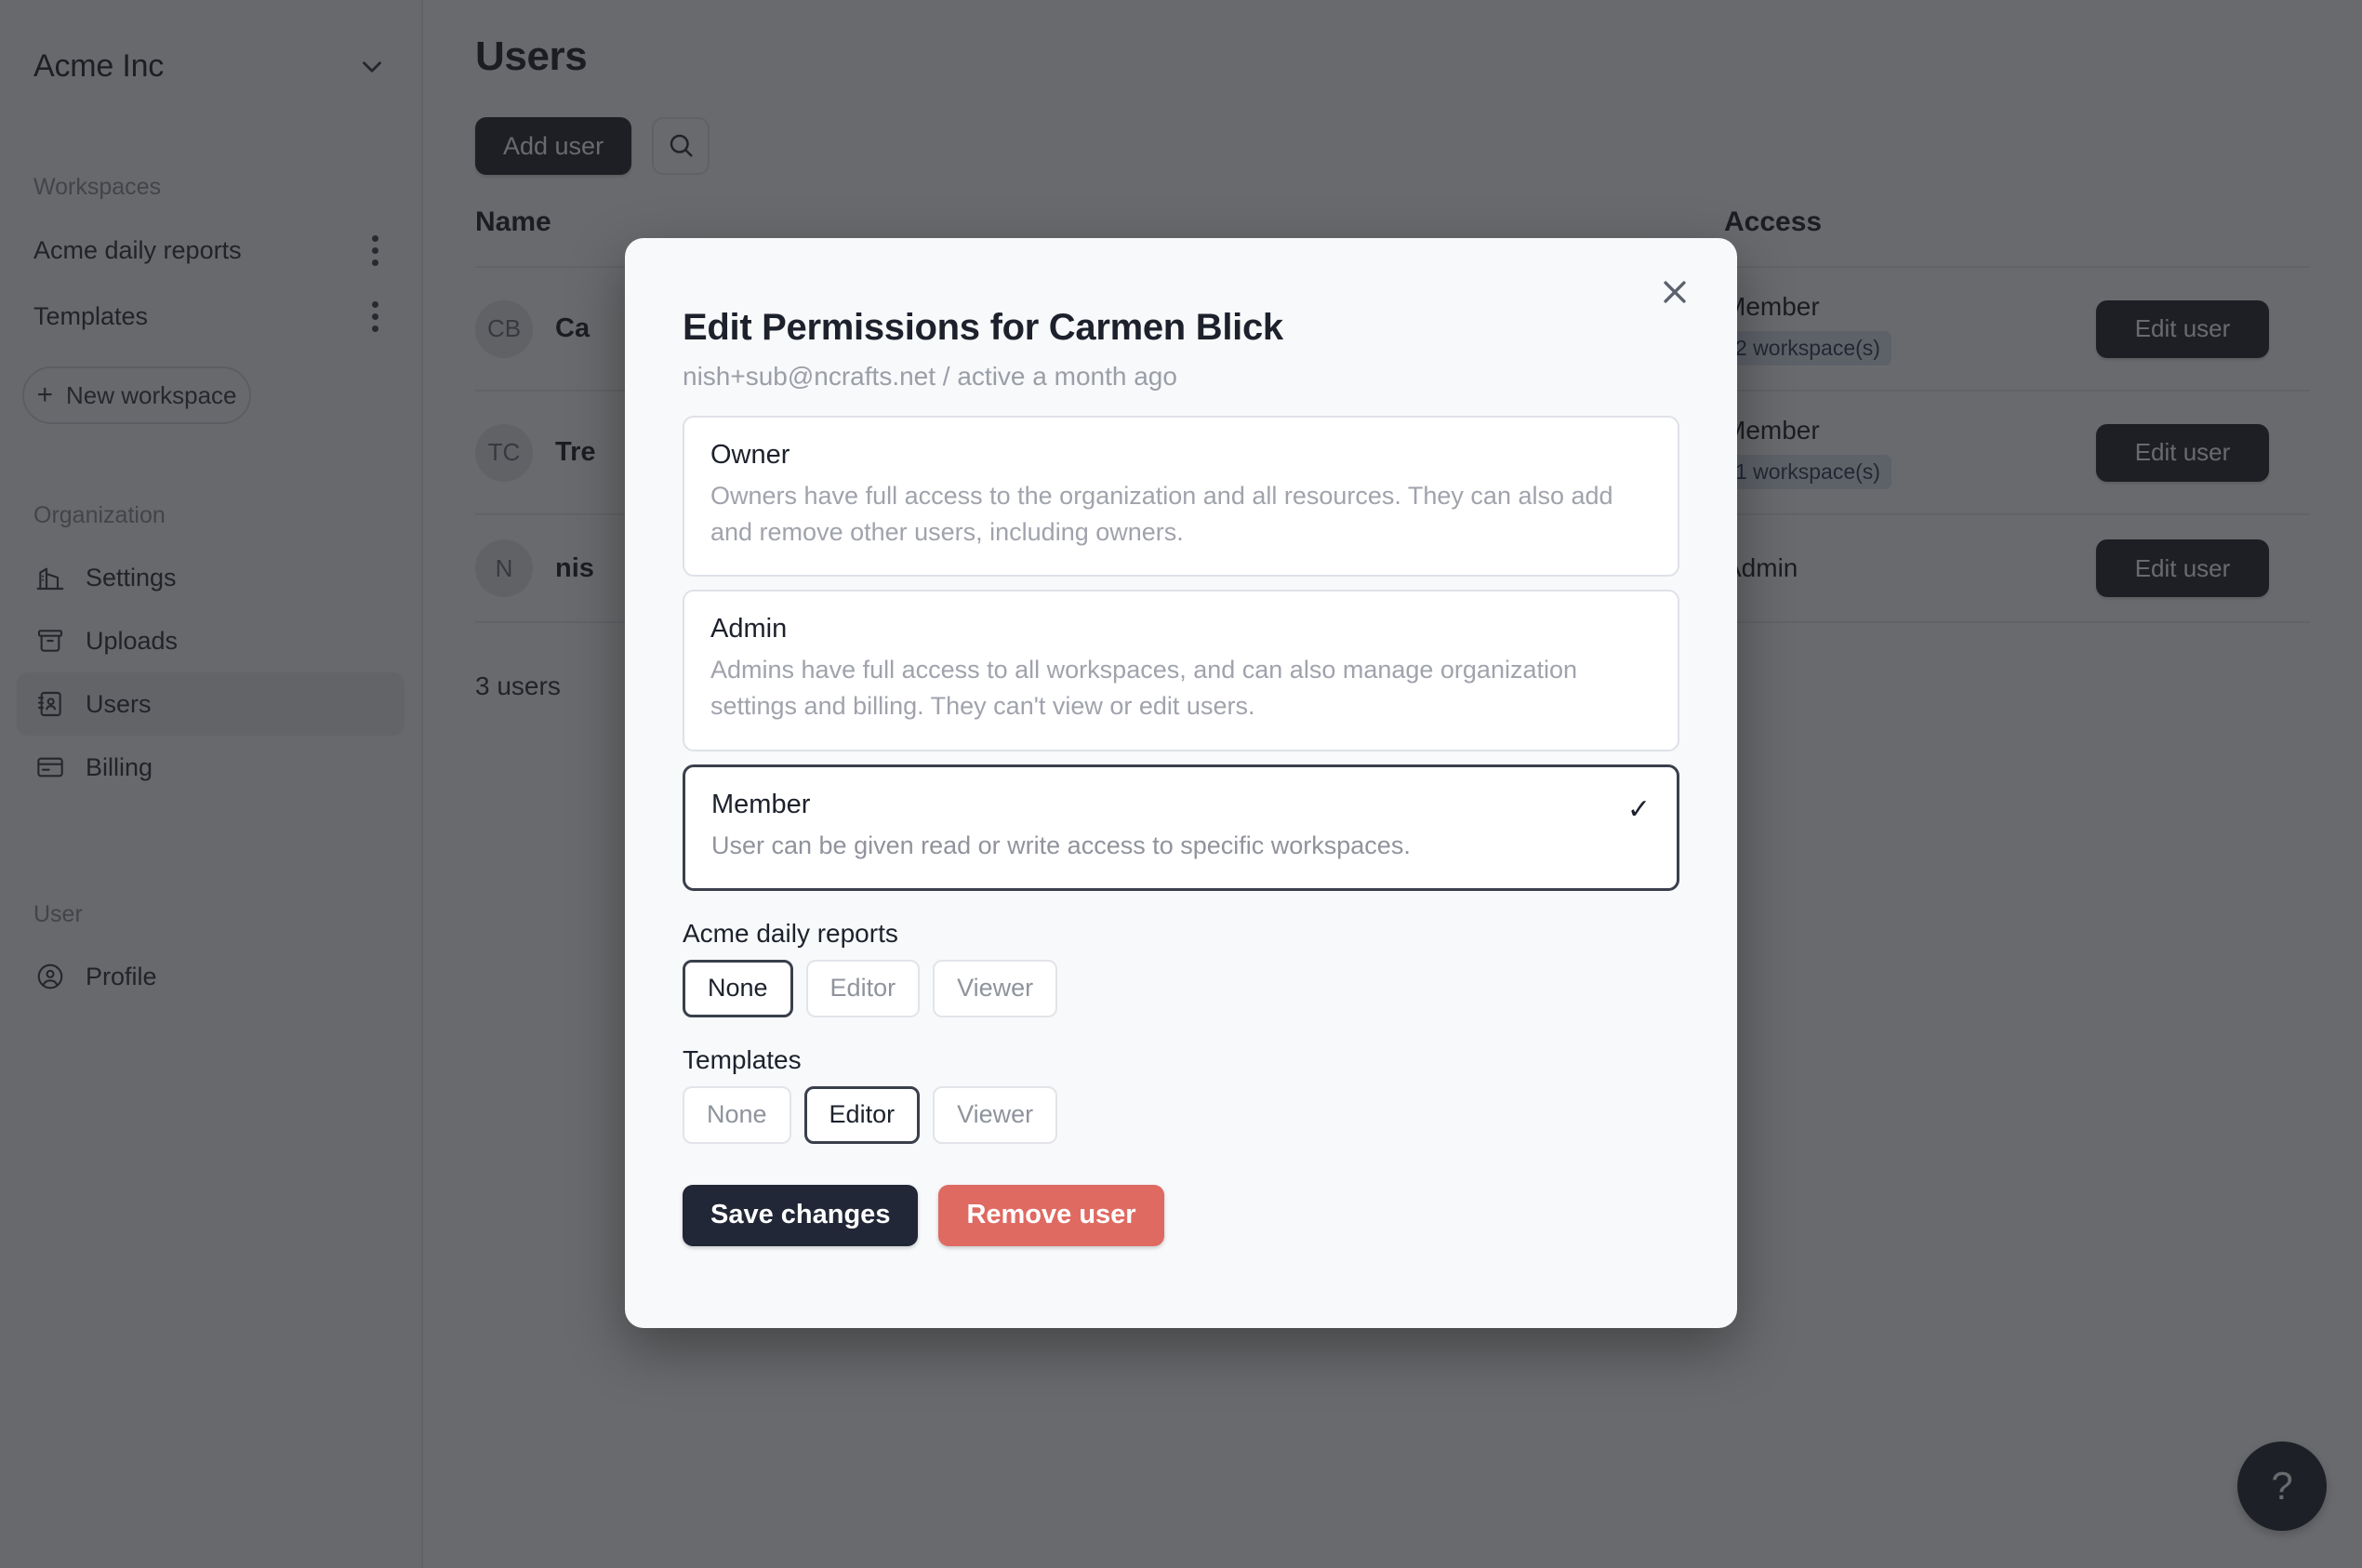 This screenshot has width=2362, height=1568. What do you see at coordinates (742, 1059) in the screenshot?
I see `workspace-permission-label: Templates` at bounding box center [742, 1059].